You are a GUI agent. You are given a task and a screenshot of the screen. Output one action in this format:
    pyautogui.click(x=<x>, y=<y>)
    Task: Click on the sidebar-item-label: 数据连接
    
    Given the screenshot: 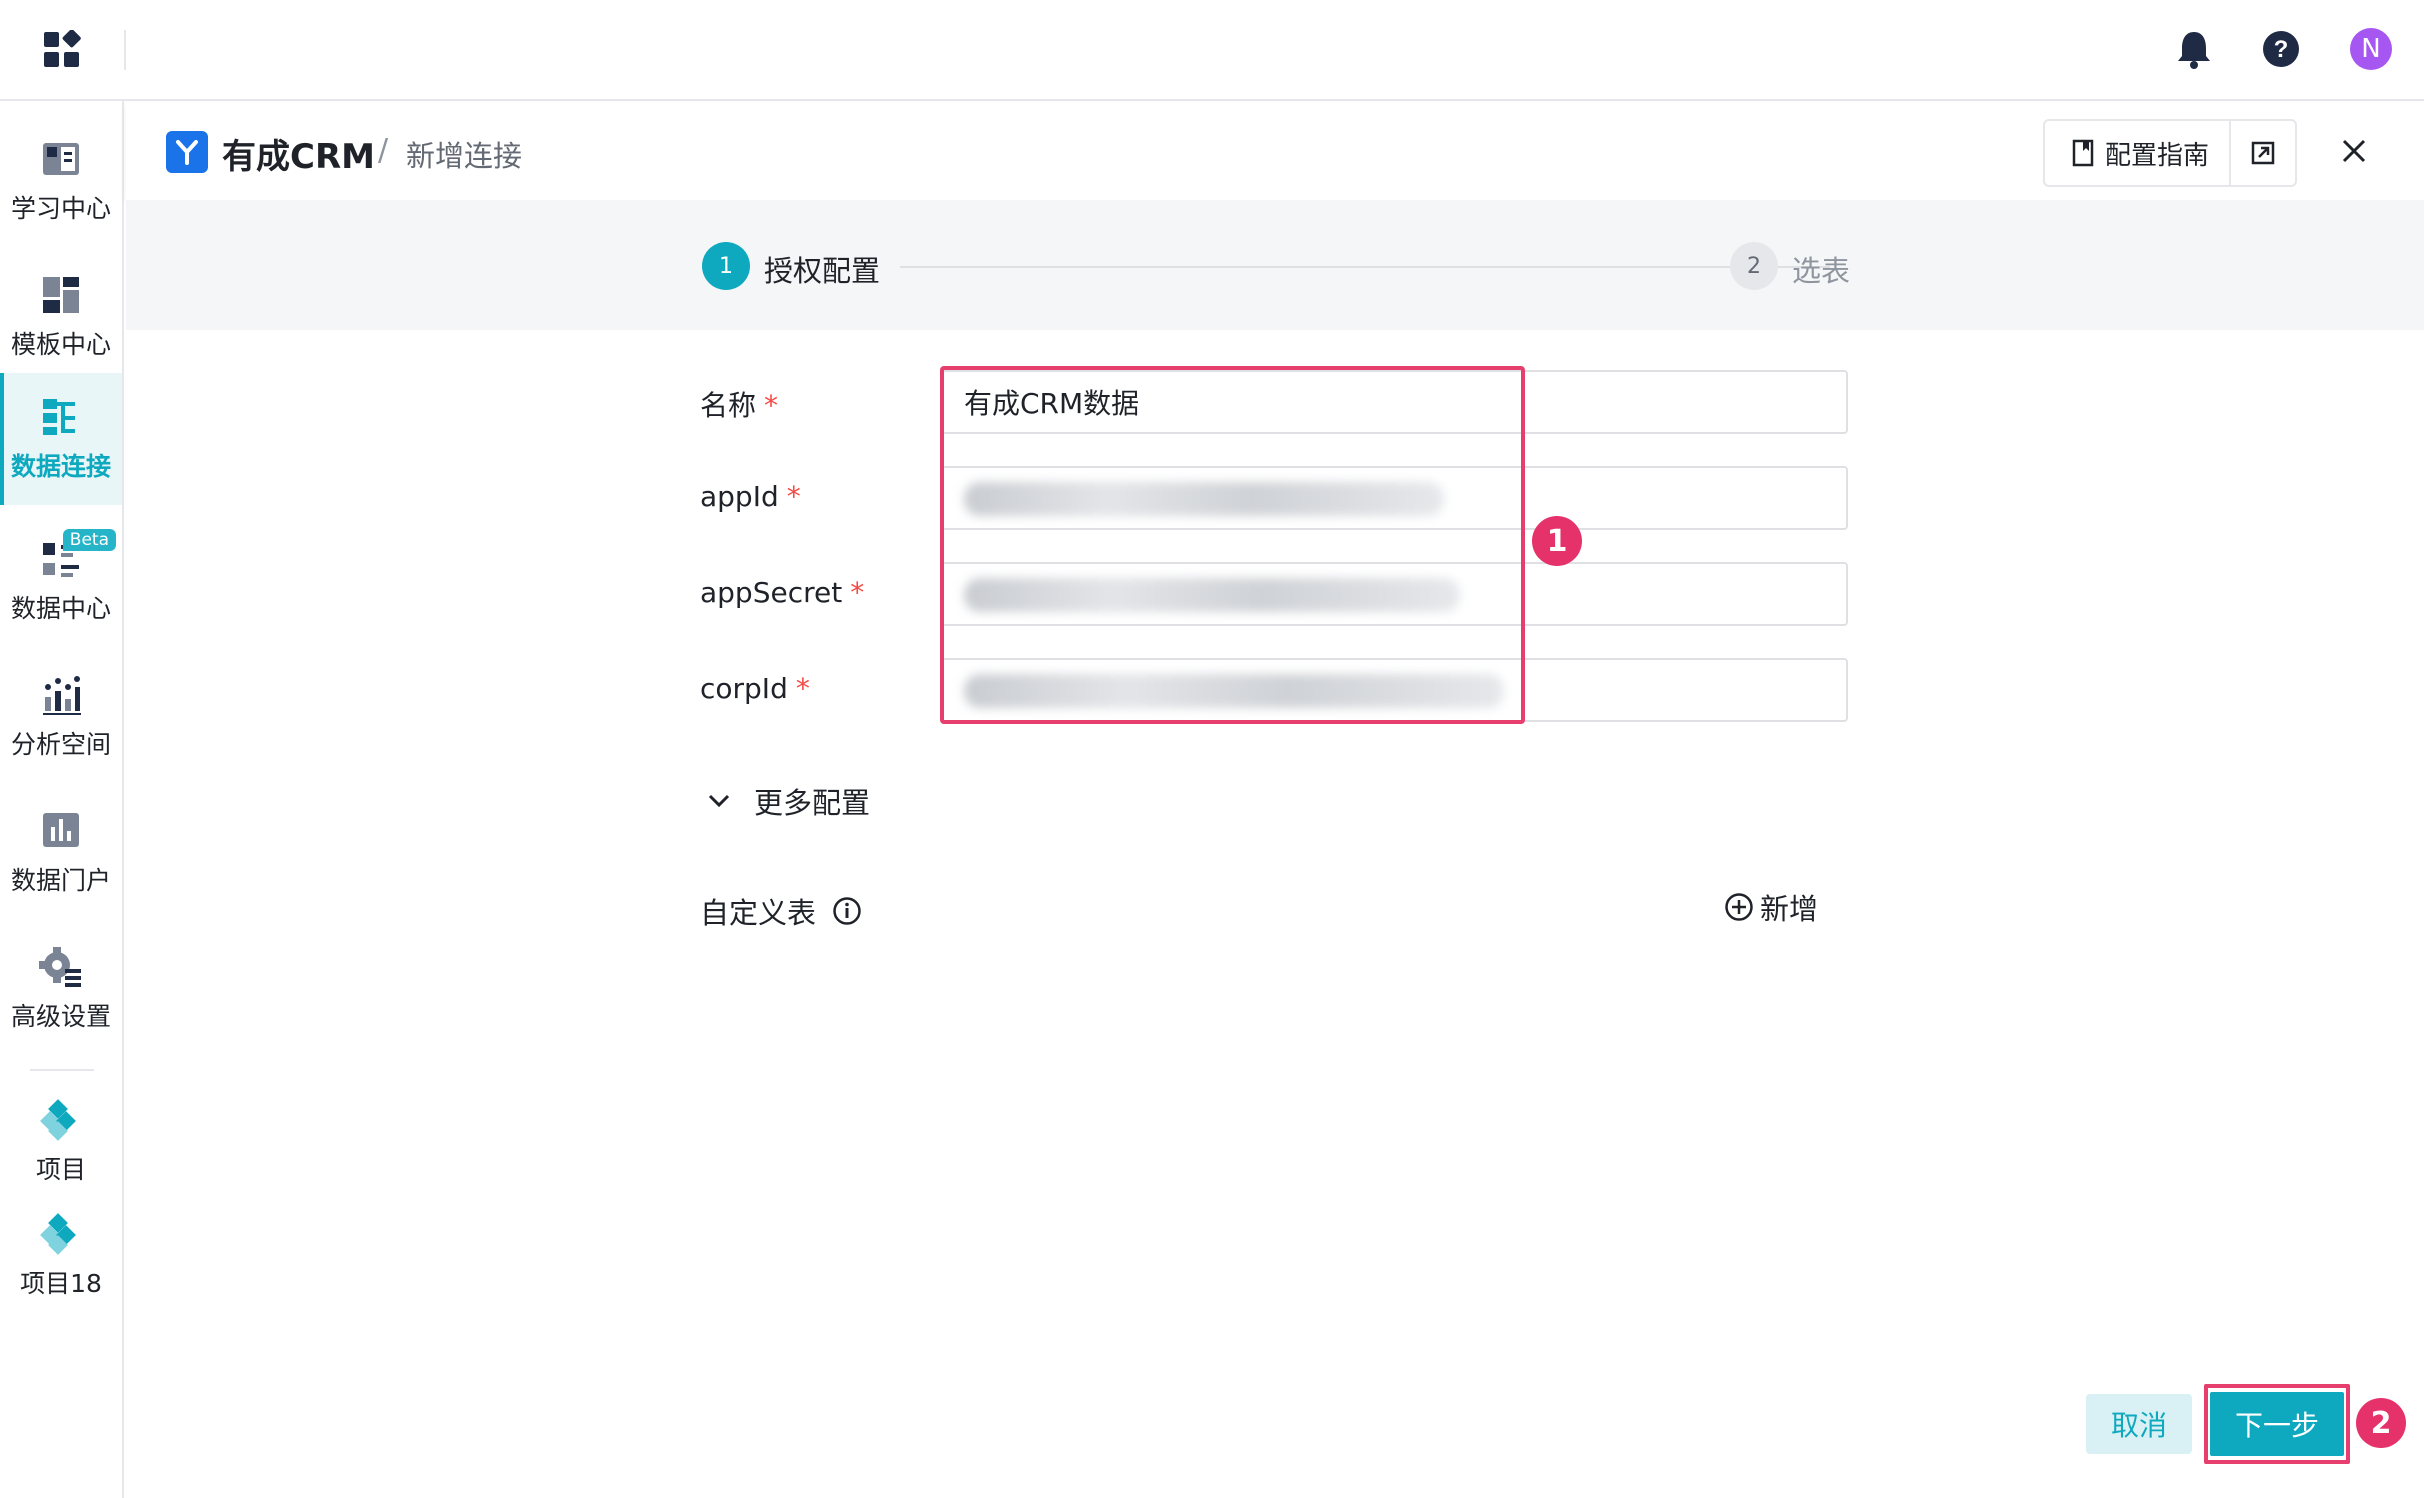 What is the action you would take?
    pyautogui.click(x=60, y=466)
    